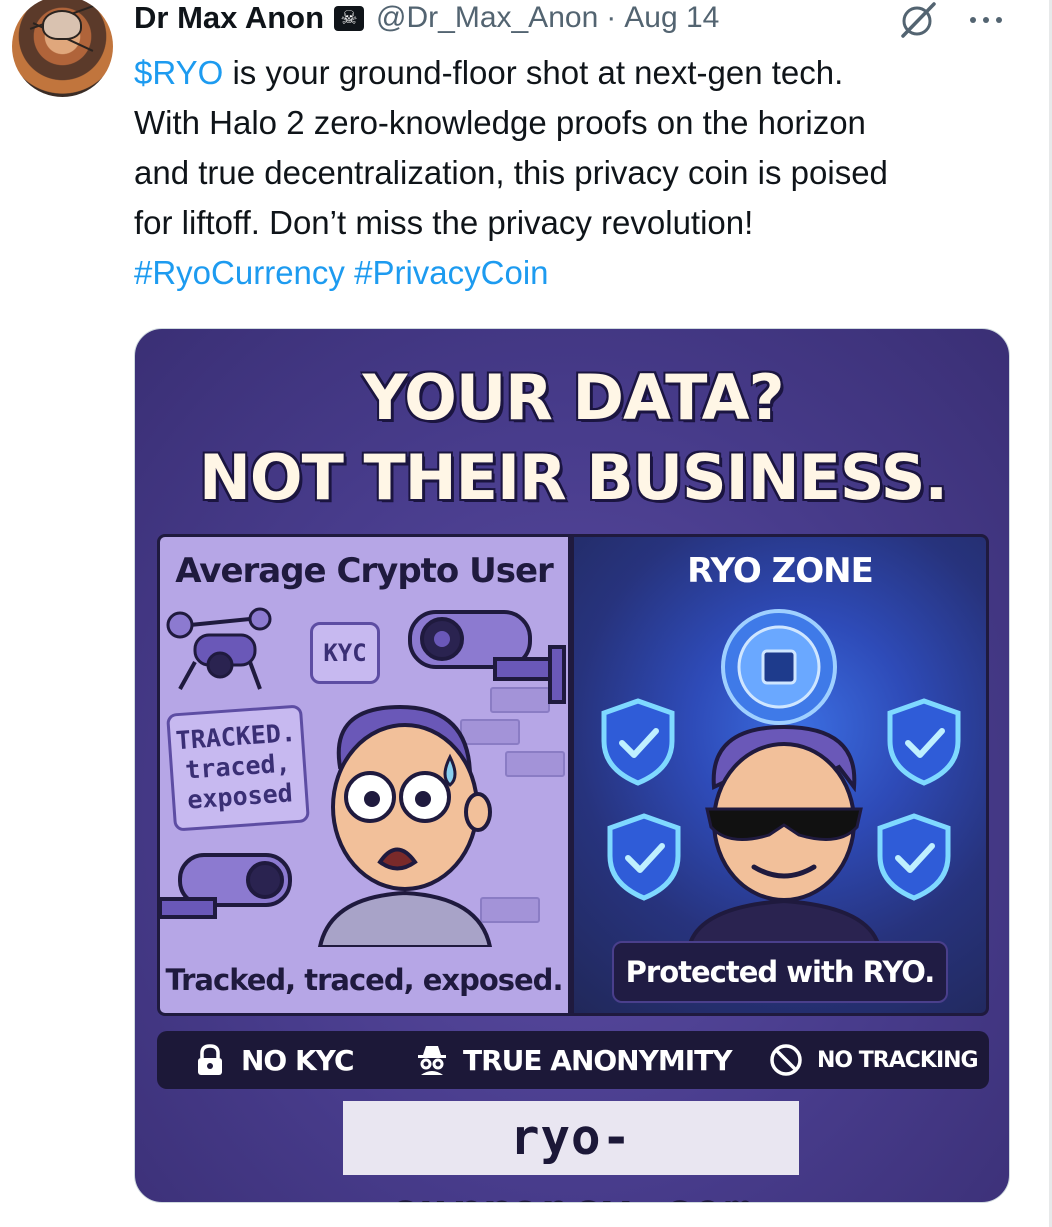  I want to click on tweet-line-5: #RyoCurrency #PrivacyCoin, so click(579, 273).